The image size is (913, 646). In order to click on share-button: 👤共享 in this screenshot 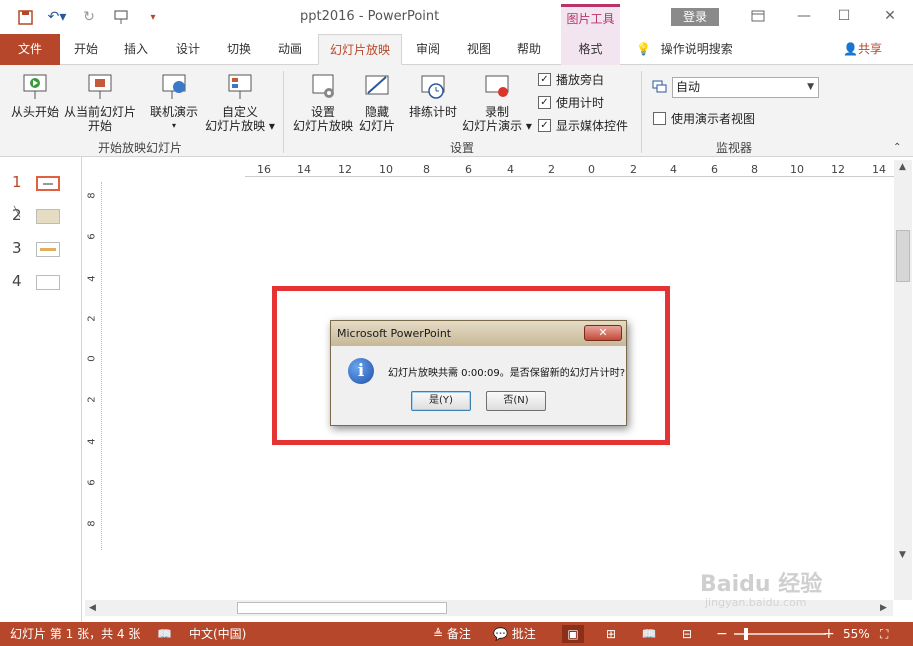, I will do `click(862, 49)`.